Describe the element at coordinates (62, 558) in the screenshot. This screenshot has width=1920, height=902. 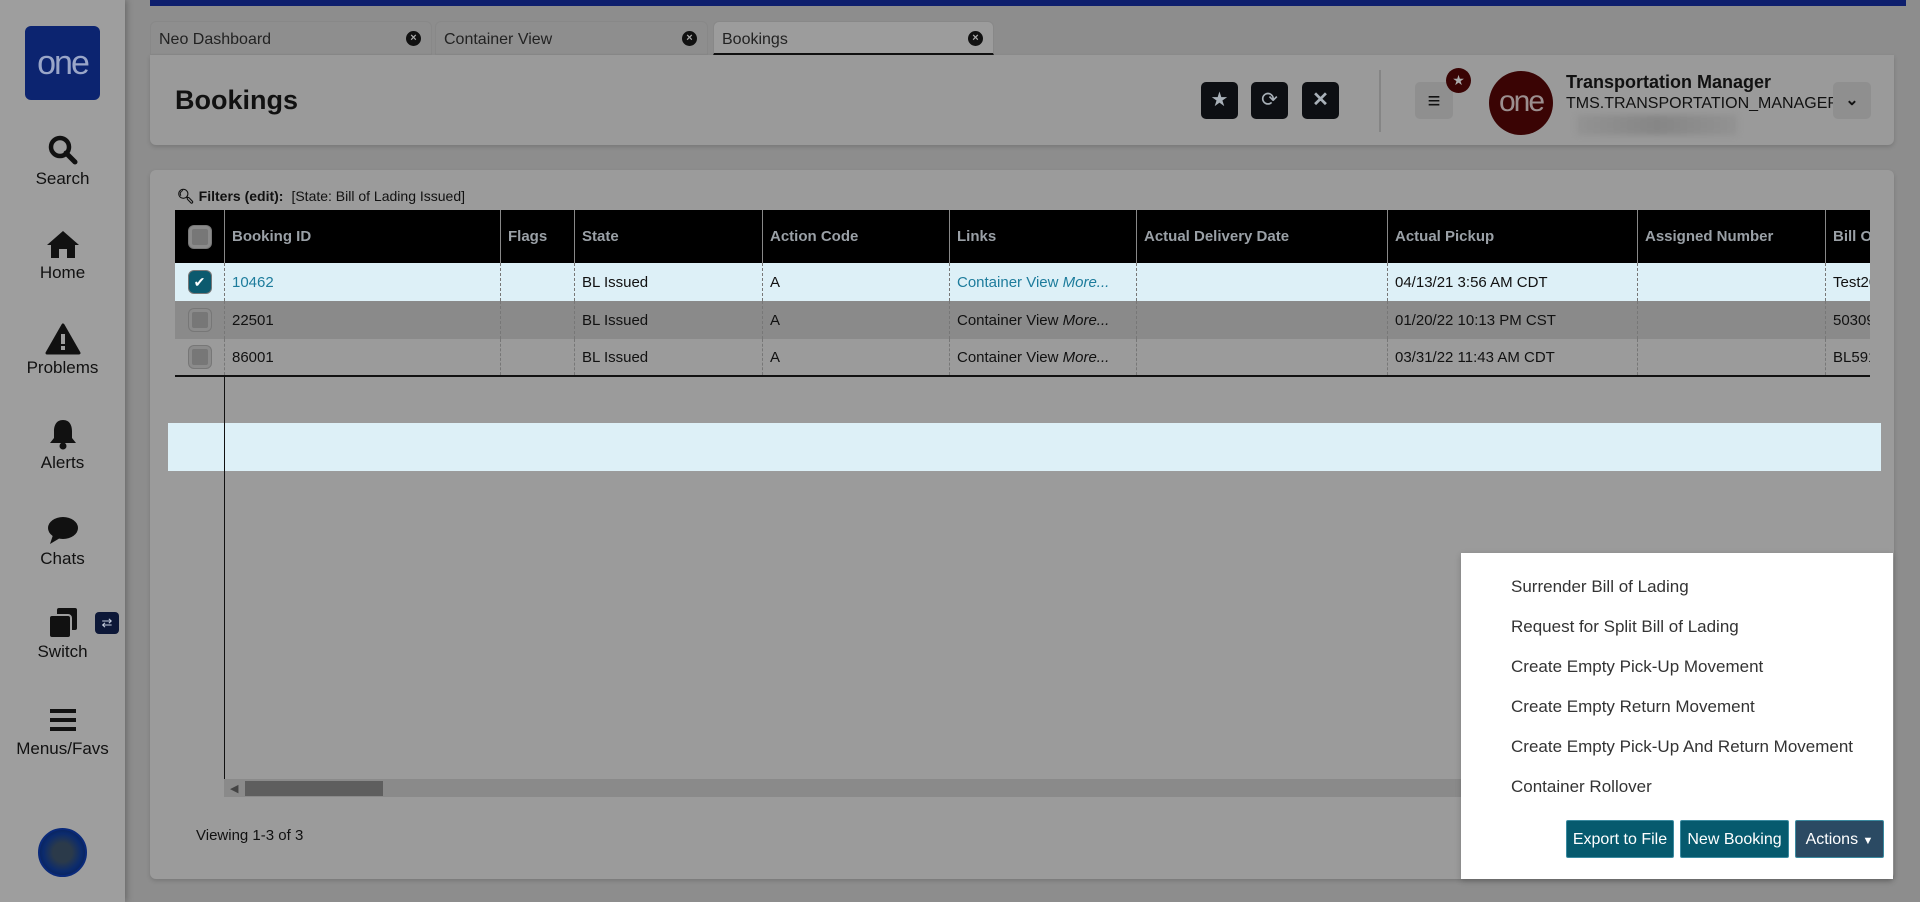
I see `sidebar-label: Chats` at that location.